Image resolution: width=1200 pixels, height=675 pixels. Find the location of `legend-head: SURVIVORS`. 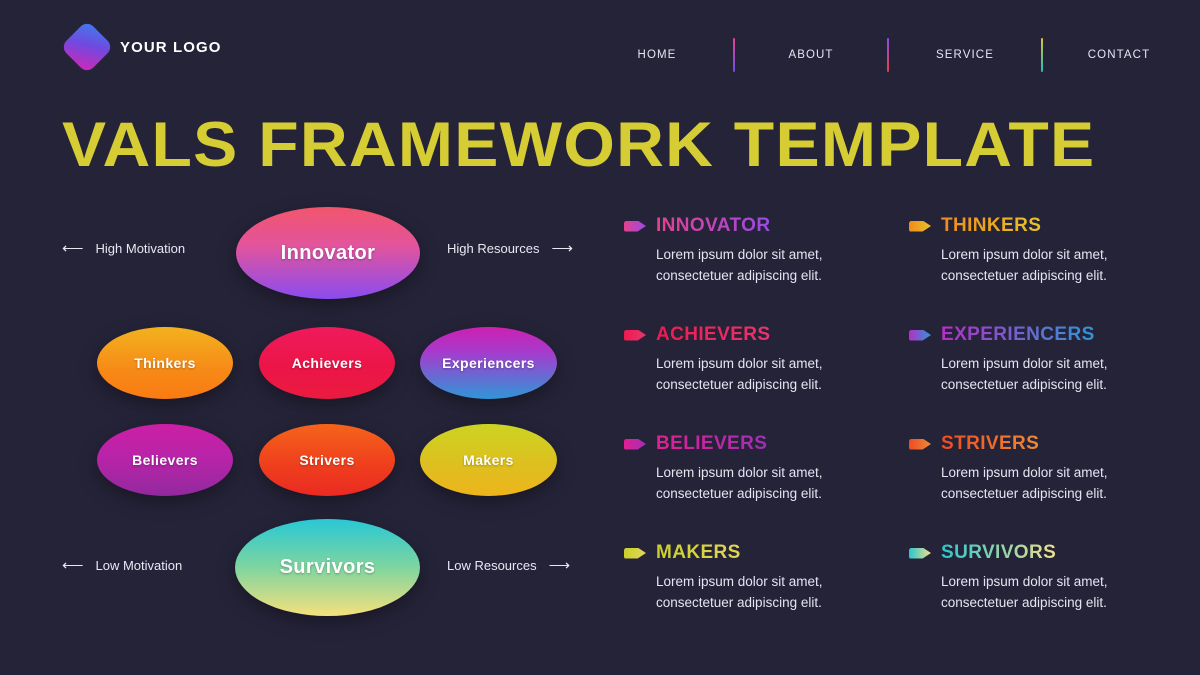

legend-head: SURVIVORS is located at coordinates (1046, 553).